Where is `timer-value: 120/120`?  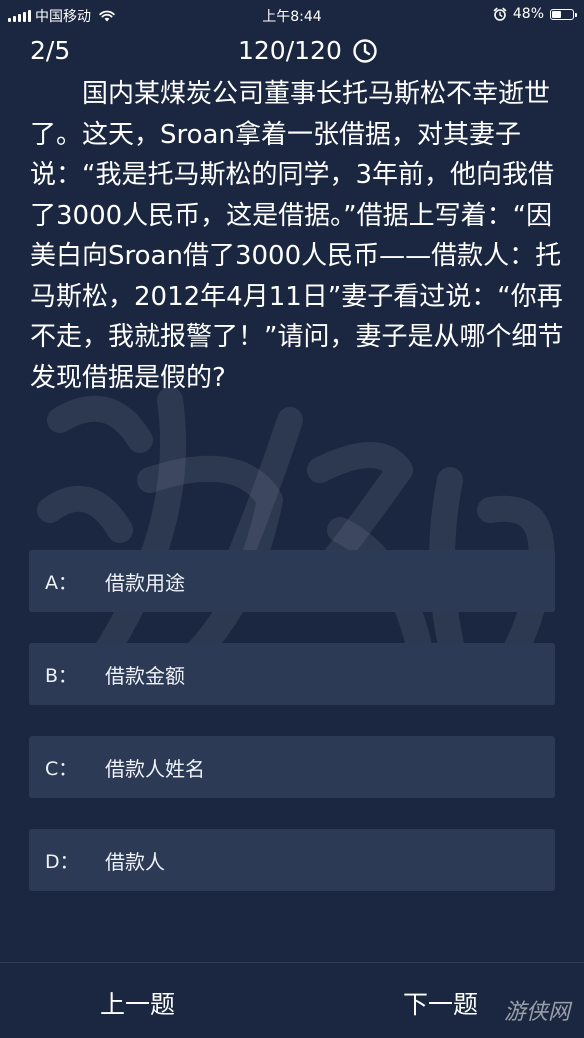 timer-value: 120/120 is located at coordinates (290, 50).